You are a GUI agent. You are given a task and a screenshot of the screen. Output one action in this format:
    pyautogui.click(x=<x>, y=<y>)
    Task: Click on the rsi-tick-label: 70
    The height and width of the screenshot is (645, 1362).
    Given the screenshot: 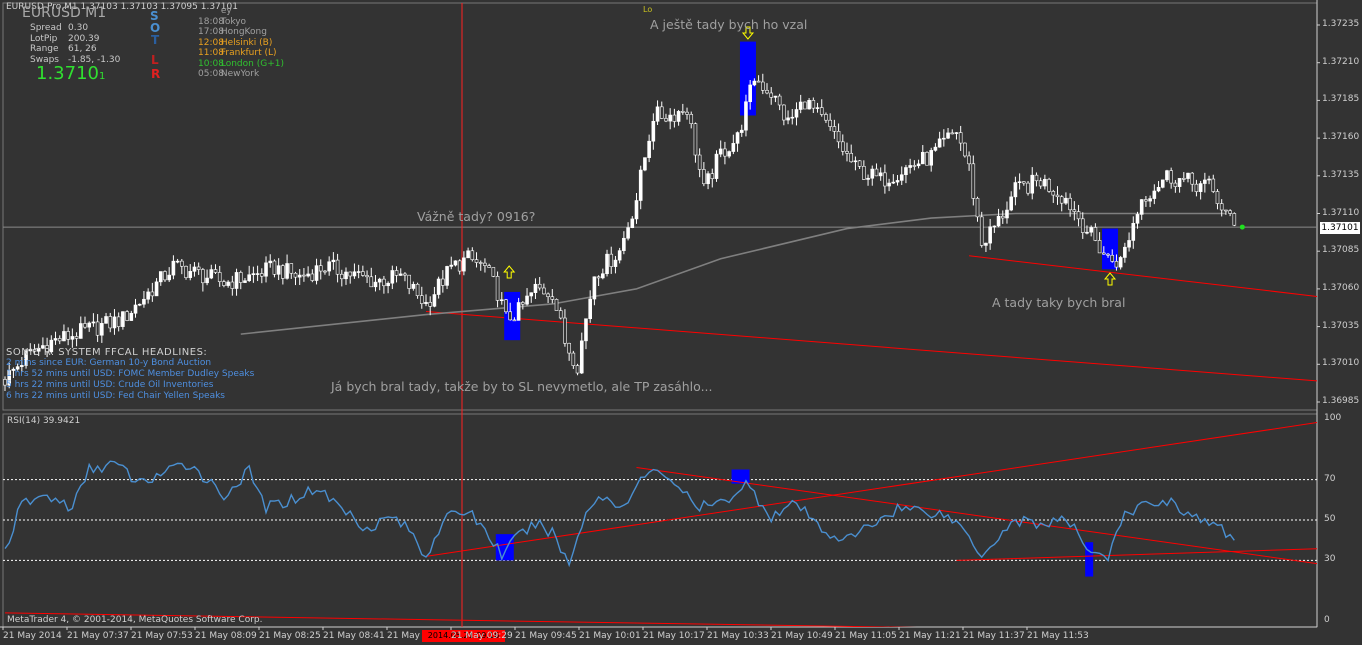 What is the action you would take?
    pyautogui.click(x=1330, y=478)
    